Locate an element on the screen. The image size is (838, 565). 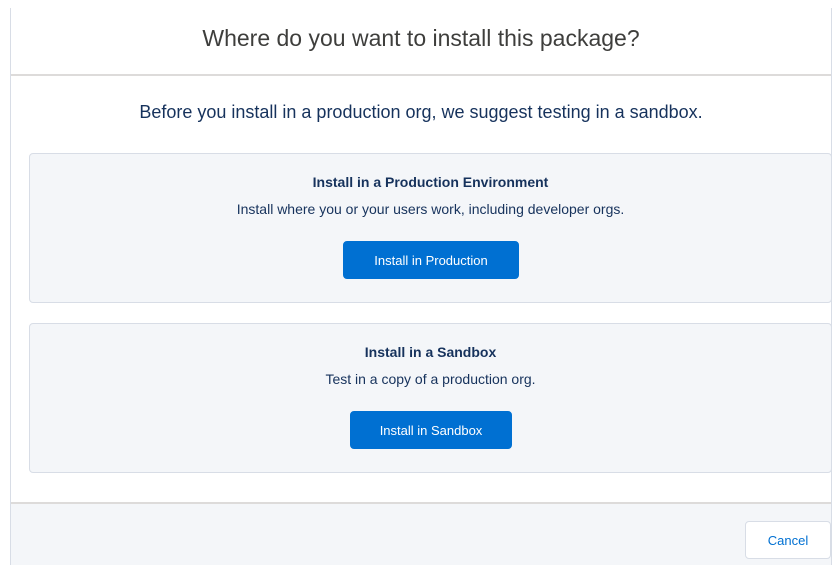
cancel-button: Cancel is located at coordinates (788, 540).